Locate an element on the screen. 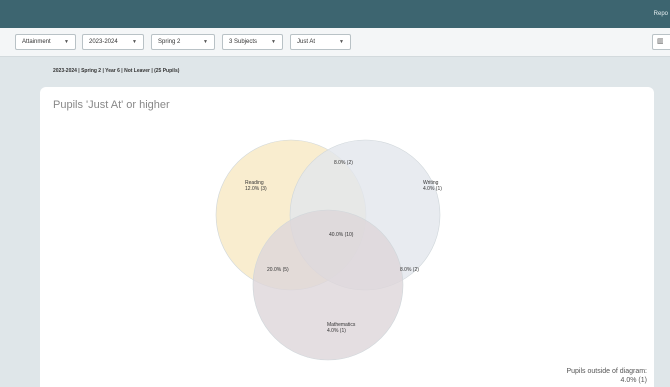 This screenshot has height=387, width=670. all-three-label: 40.0% (10) is located at coordinates (341, 235).